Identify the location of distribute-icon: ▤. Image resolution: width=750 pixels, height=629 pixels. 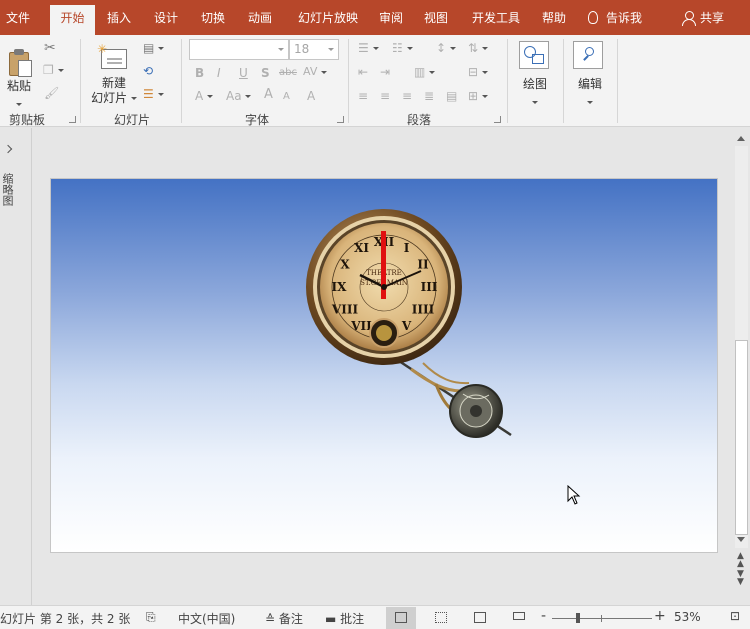
(451, 96).